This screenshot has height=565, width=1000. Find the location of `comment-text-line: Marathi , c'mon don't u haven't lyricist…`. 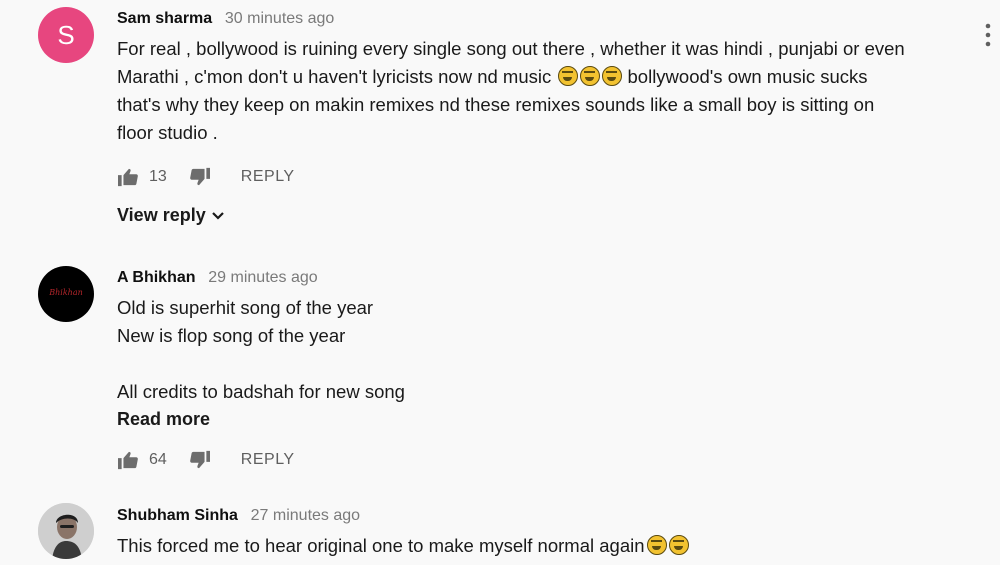

comment-text-line: Marathi , c'mon don't u haven't lyricist… is located at coordinates (538, 77).